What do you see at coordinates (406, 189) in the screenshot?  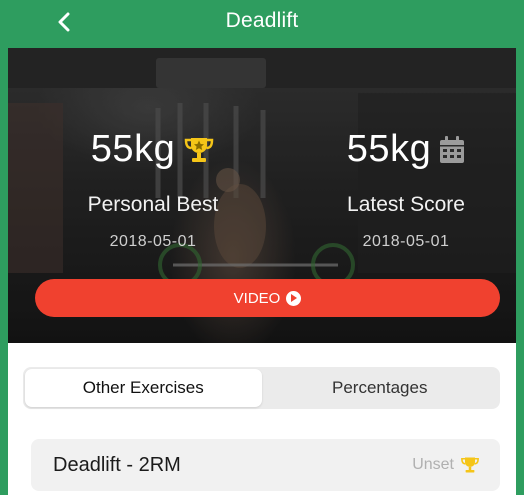 I see `latest-score-stat: 55kg Latest Score 2018-05-01` at bounding box center [406, 189].